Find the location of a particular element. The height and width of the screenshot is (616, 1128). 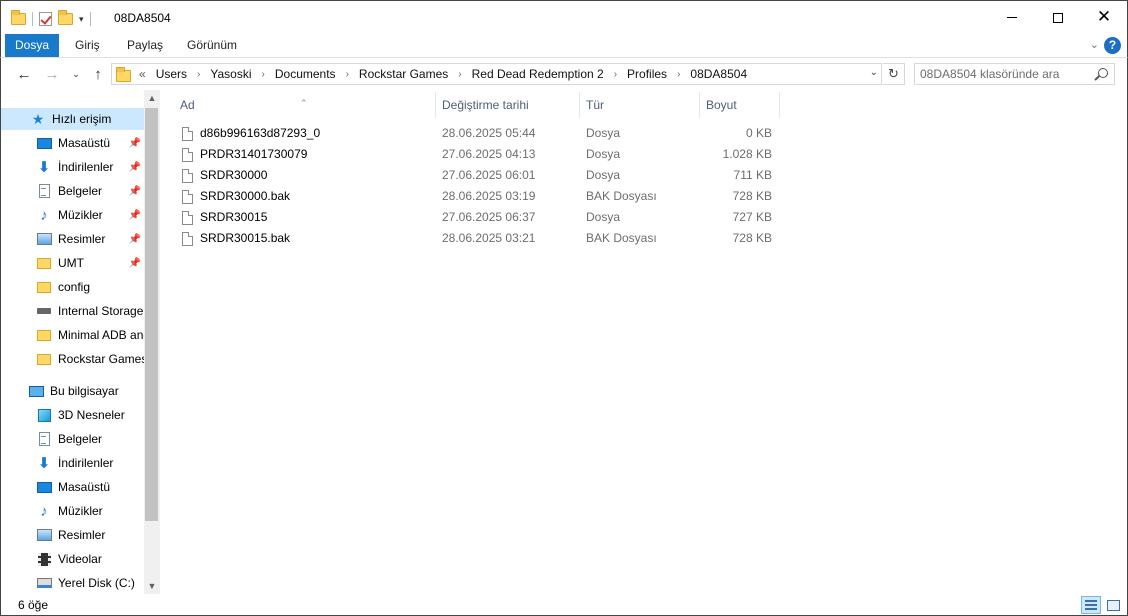

scrollbar-thumb is located at coordinates (151, 314).